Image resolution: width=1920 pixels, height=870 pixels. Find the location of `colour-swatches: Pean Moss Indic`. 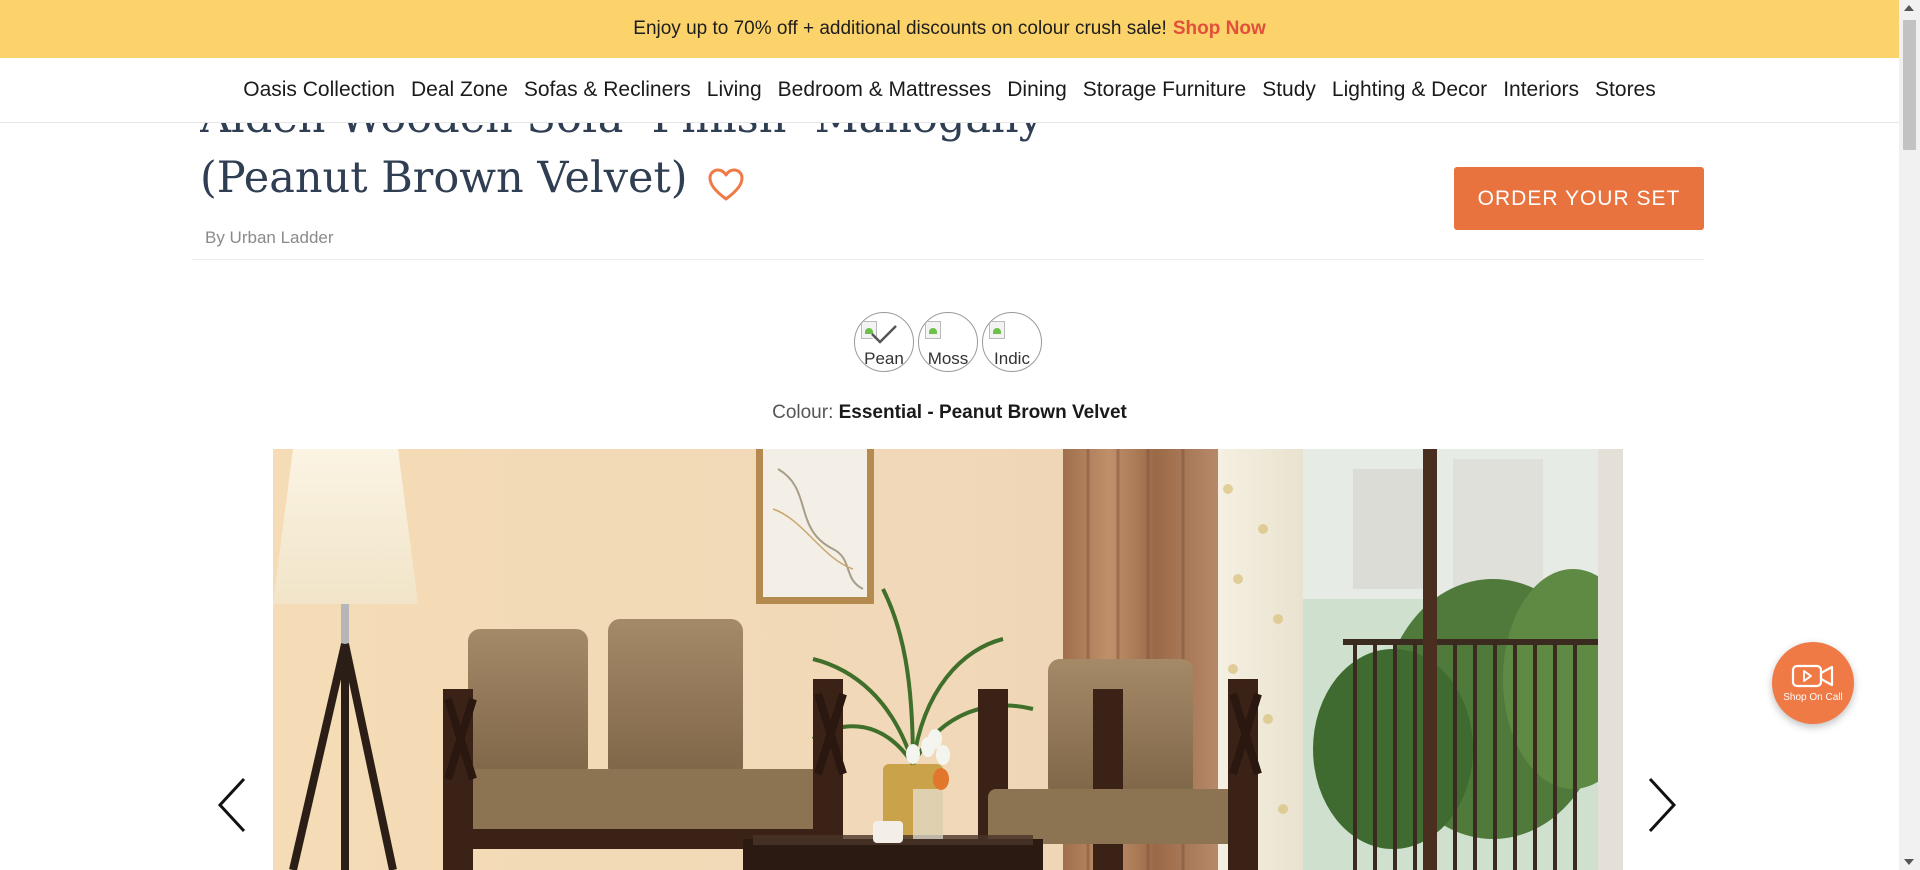

colour-swatches: Pean Moss Indic is located at coordinates (948, 342).